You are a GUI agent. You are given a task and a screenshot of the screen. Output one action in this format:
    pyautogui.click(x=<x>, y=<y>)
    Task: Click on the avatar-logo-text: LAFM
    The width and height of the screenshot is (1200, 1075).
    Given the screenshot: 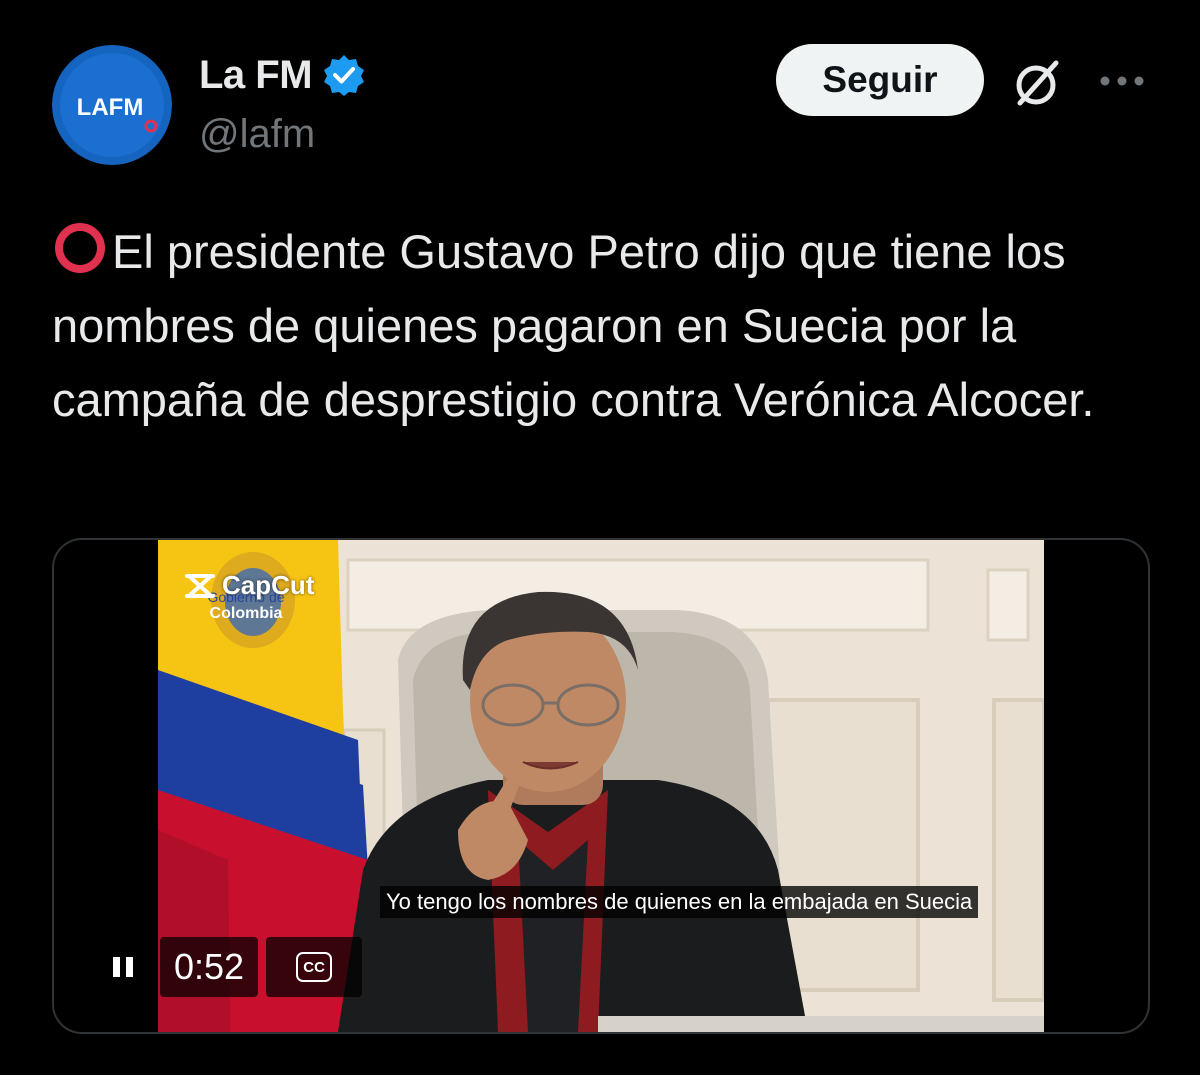 What is the action you would take?
    pyautogui.click(x=110, y=107)
    